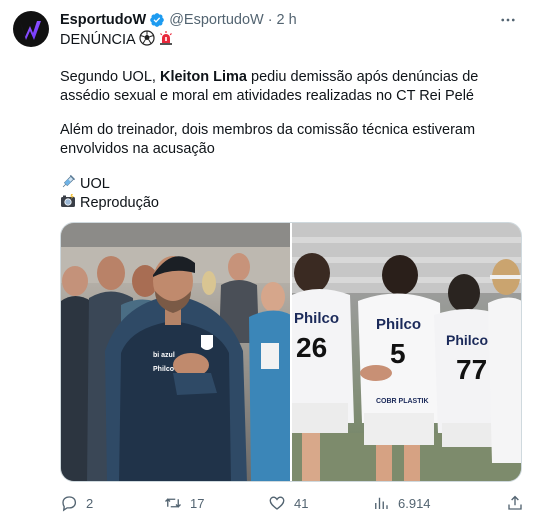 Image resolution: width=536 pixels, height=517 pixels. What do you see at coordinates (147, 38) in the screenshot?
I see `soccer-ball-icon` at bounding box center [147, 38].